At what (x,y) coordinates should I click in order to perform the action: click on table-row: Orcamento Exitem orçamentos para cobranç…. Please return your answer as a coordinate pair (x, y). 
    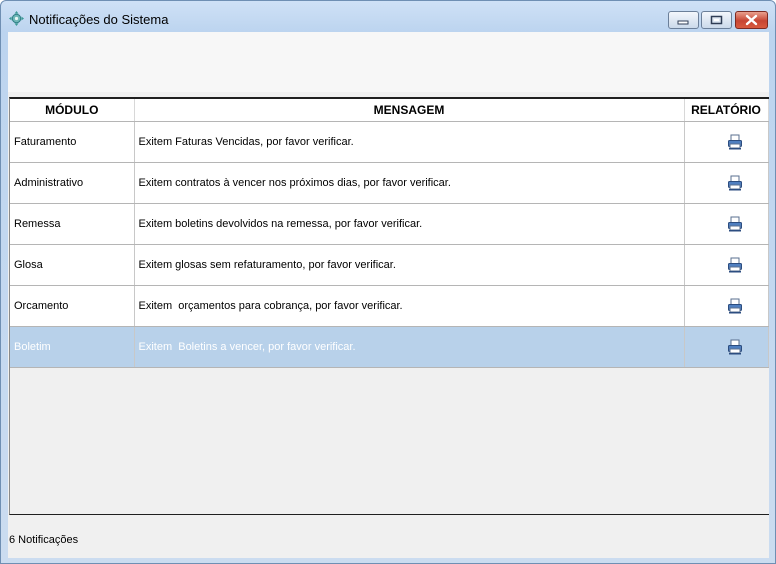
    Looking at the image, I should click on (389, 306).